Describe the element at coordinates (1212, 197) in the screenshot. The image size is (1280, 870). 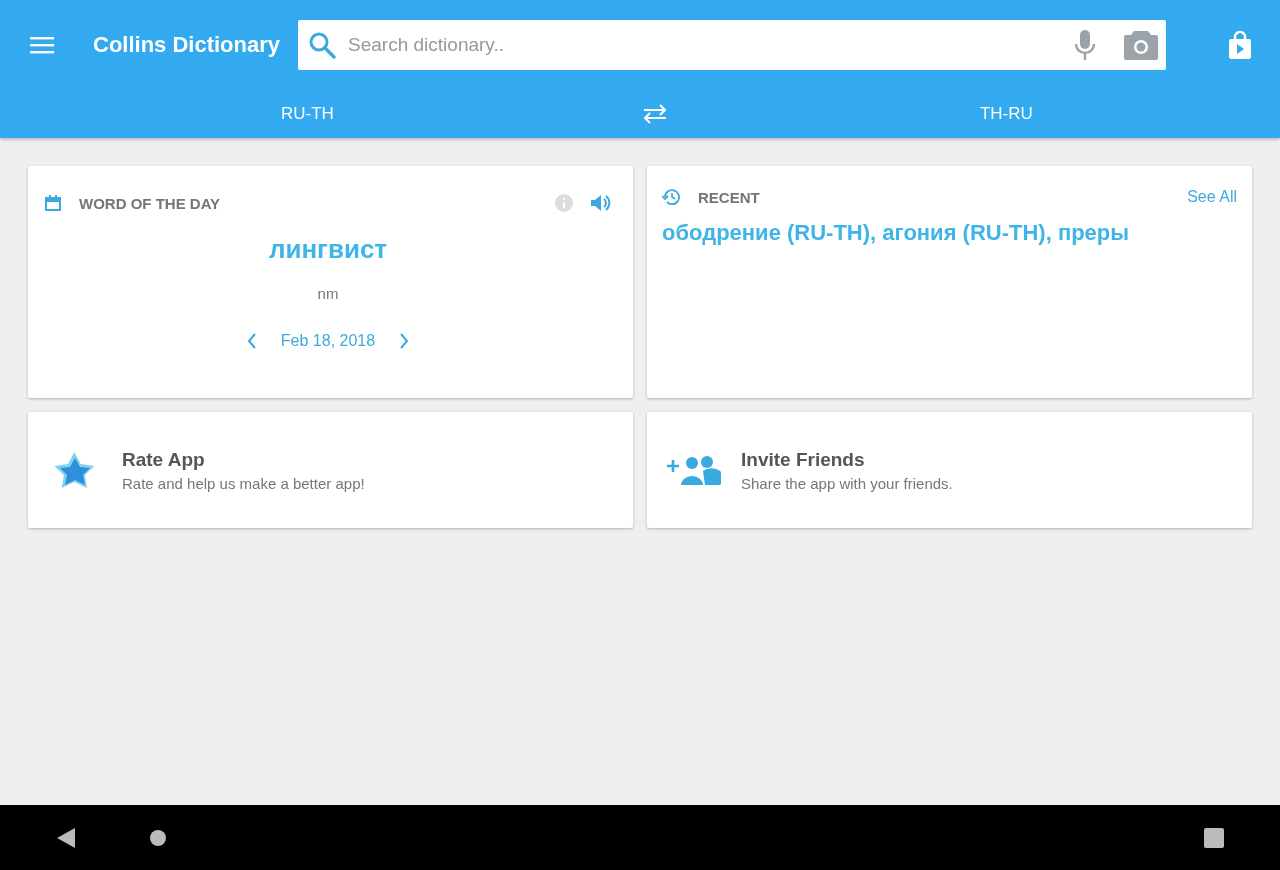
I see `see-all-link: See All` at that location.